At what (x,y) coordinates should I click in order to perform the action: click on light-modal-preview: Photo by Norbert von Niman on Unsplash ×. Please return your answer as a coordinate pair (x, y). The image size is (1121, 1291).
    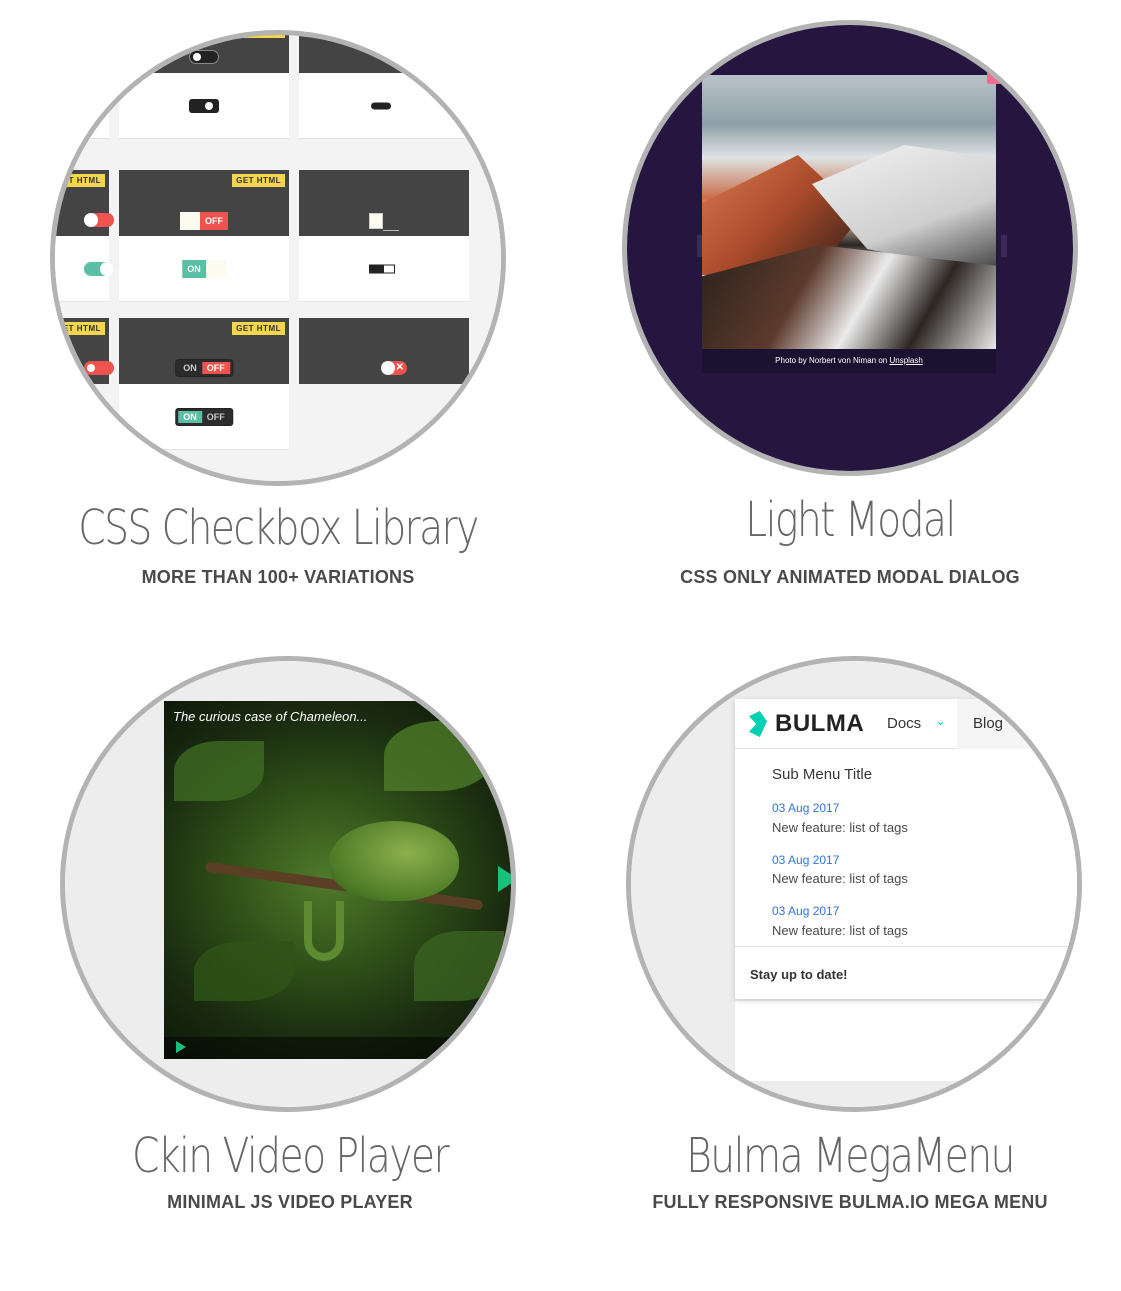
    Looking at the image, I should click on (850, 248).